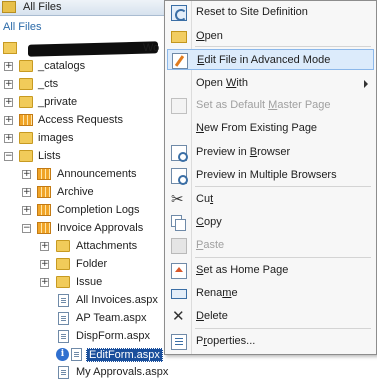 This screenshot has height=382, width=377. I want to click on tree-item-label: Archive, so click(75, 192).